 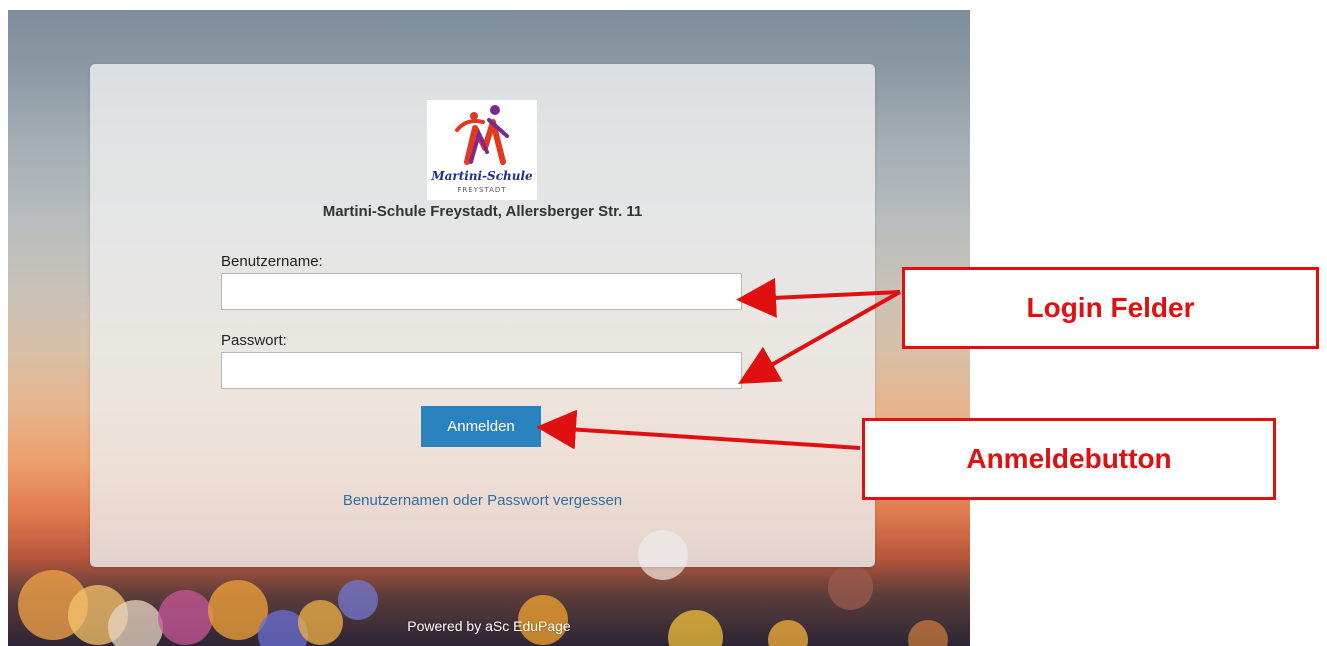 What do you see at coordinates (1110, 308) in the screenshot?
I see `login-fields-callout: Login Felder` at bounding box center [1110, 308].